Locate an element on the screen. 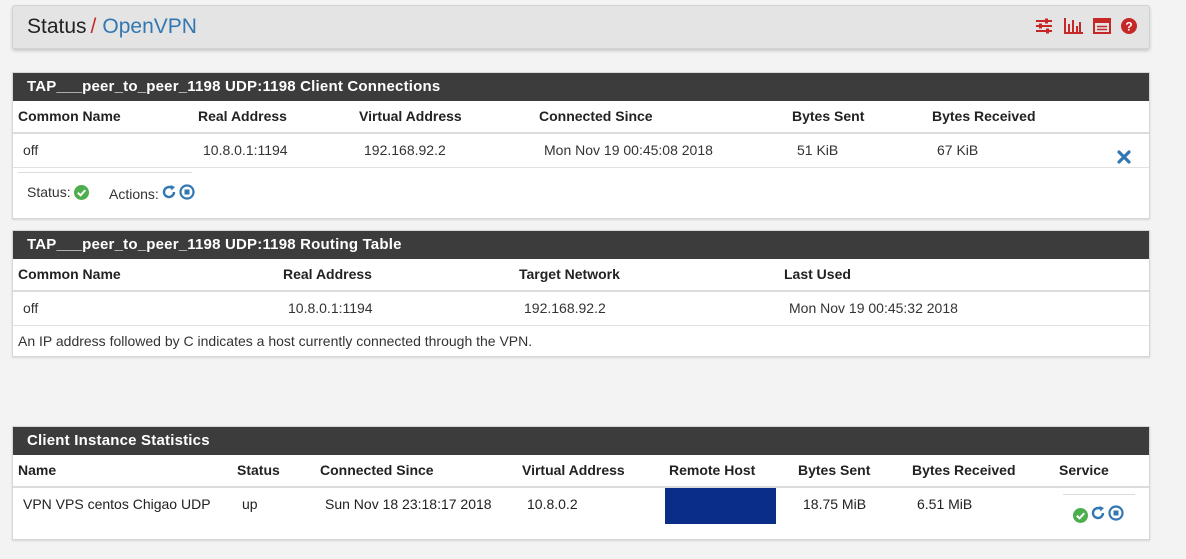  connection-footer: Status: Actions: is located at coordinates (581, 193).